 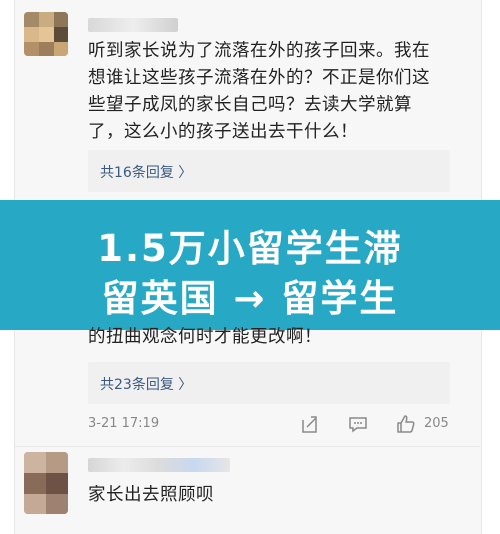 What do you see at coordinates (358, 424) in the screenshot?
I see `comment-icon` at bounding box center [358, 424].